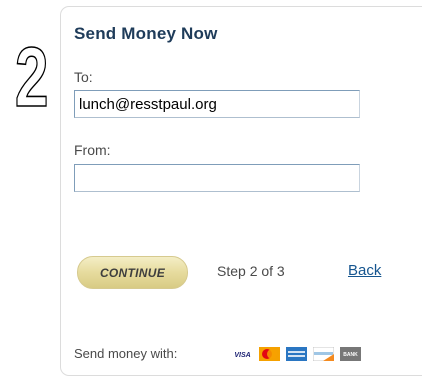  Describe the element at coordinates (132, 272) in the screenshot. I see `continue-button: CONTINUE` at that location.